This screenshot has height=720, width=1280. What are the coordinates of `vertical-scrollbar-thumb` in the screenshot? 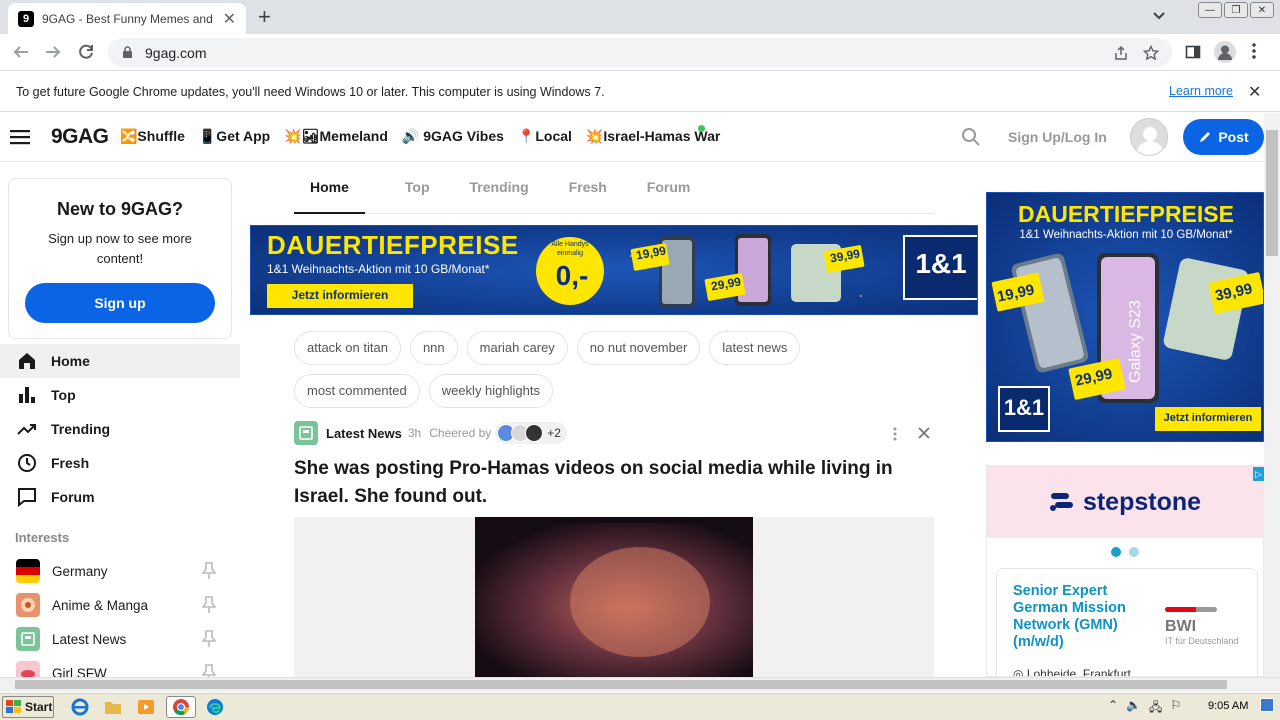 It's located at (1272, 193).